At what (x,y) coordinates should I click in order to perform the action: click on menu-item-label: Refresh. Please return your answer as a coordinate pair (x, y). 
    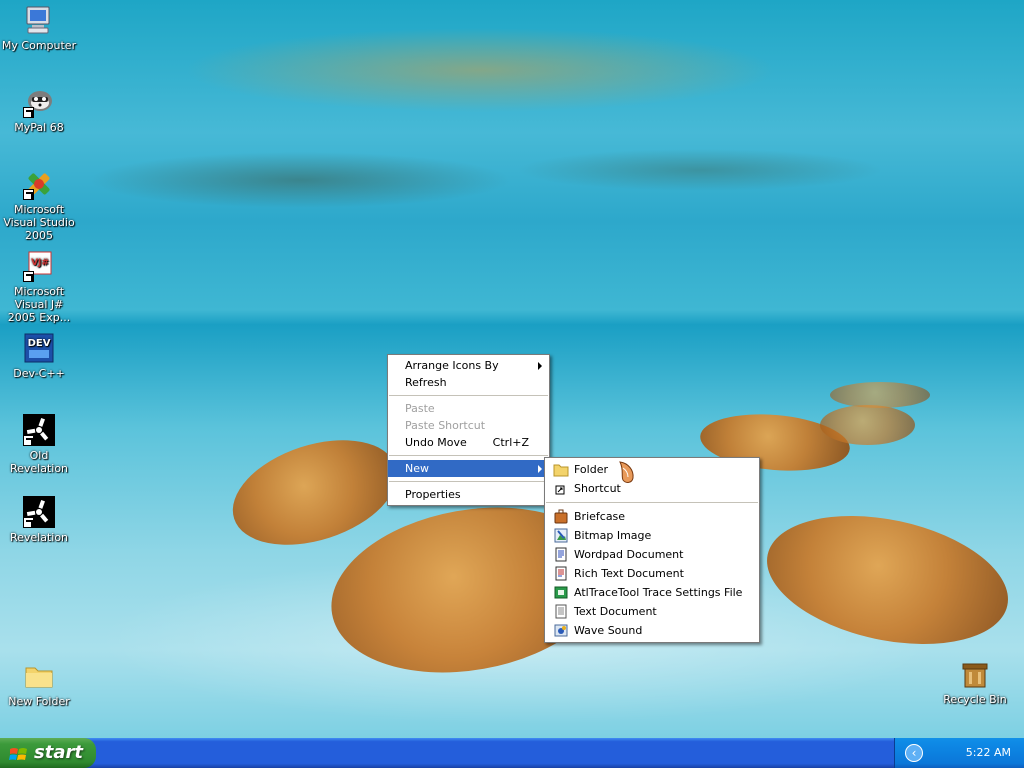
    Looking at the image, I should click on (426, 382).